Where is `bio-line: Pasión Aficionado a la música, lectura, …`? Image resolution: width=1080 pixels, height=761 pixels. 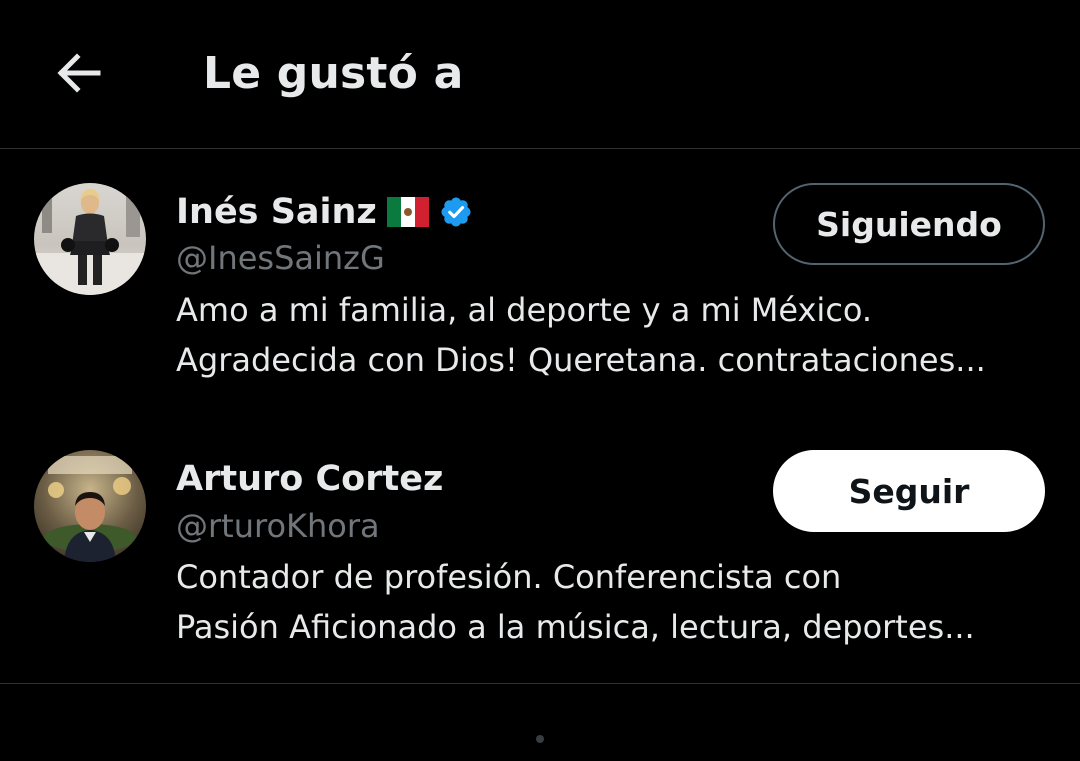
bio-line: Pasión Aficionado a la música, lectura, … is located at coordinates (575, 627).